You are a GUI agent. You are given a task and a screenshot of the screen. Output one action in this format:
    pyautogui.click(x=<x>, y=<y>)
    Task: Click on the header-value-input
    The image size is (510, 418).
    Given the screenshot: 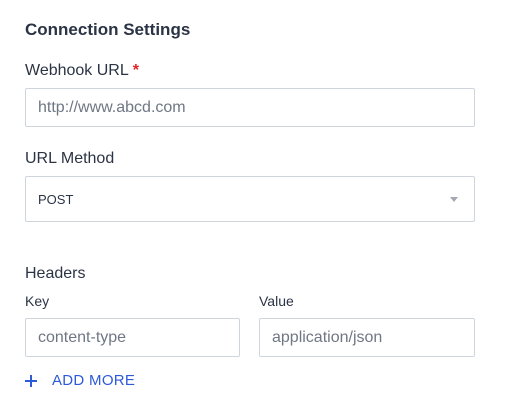 What is the action you would take?
    pyautogui.click(x=373, y=337)
    